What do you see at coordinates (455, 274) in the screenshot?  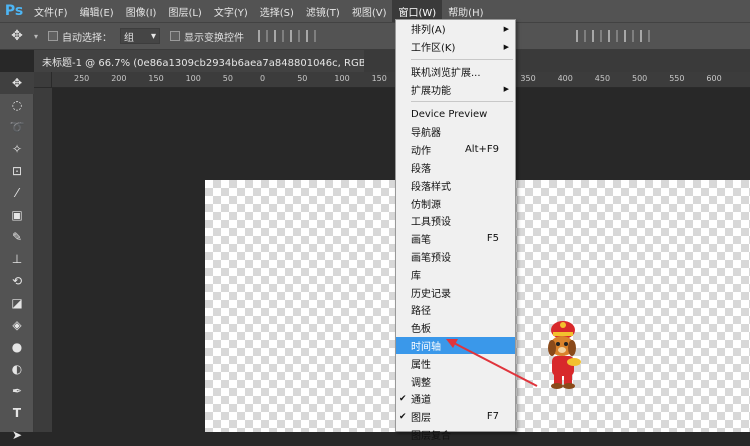 I see `window-menu-item: 库` at bounding box center [455, 274].